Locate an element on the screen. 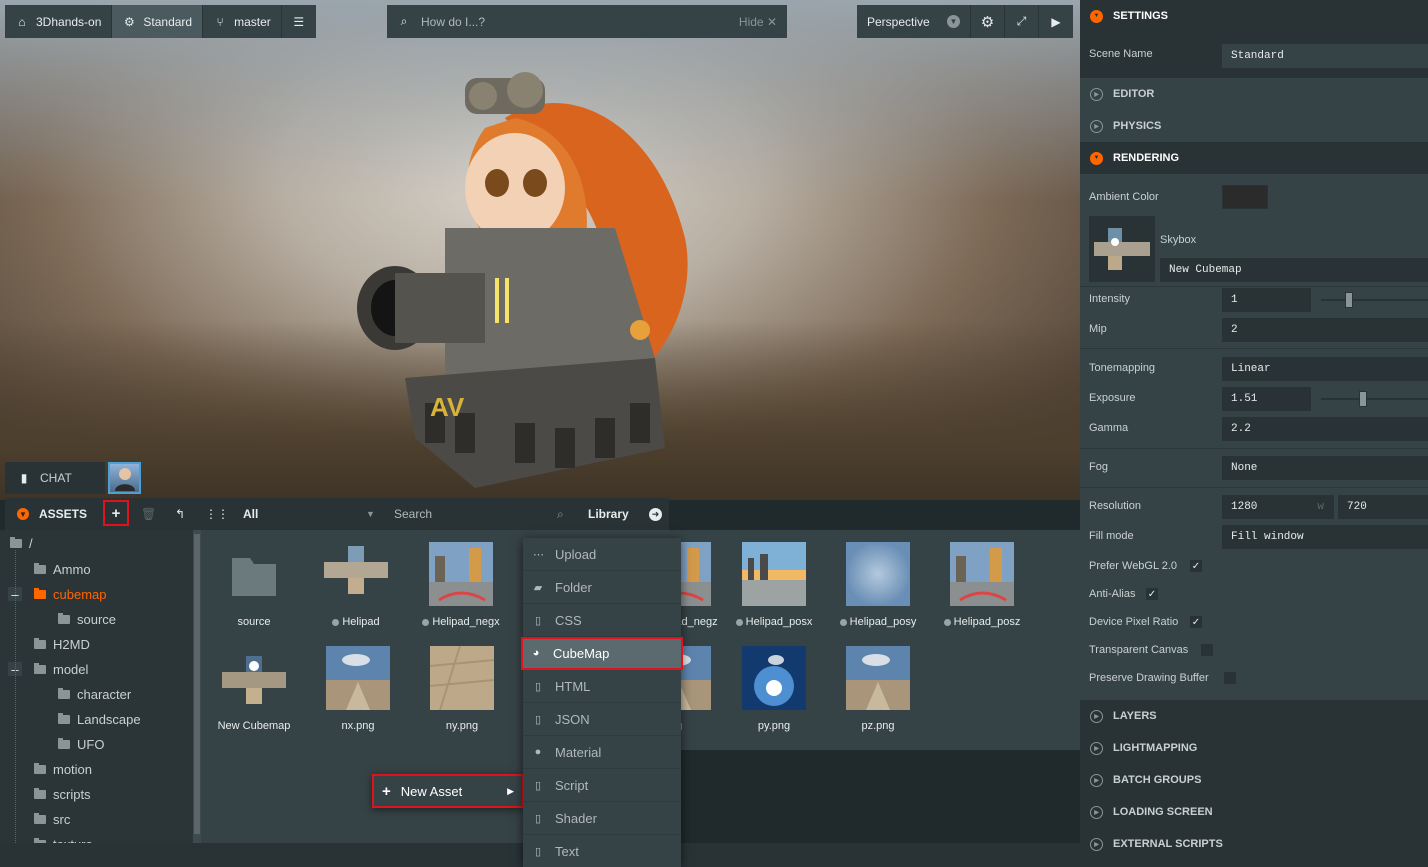 The width and height of the screenshot is (1428, 867). settings-header: ▼ SETTINGS is located at coordinates (1254, 16).